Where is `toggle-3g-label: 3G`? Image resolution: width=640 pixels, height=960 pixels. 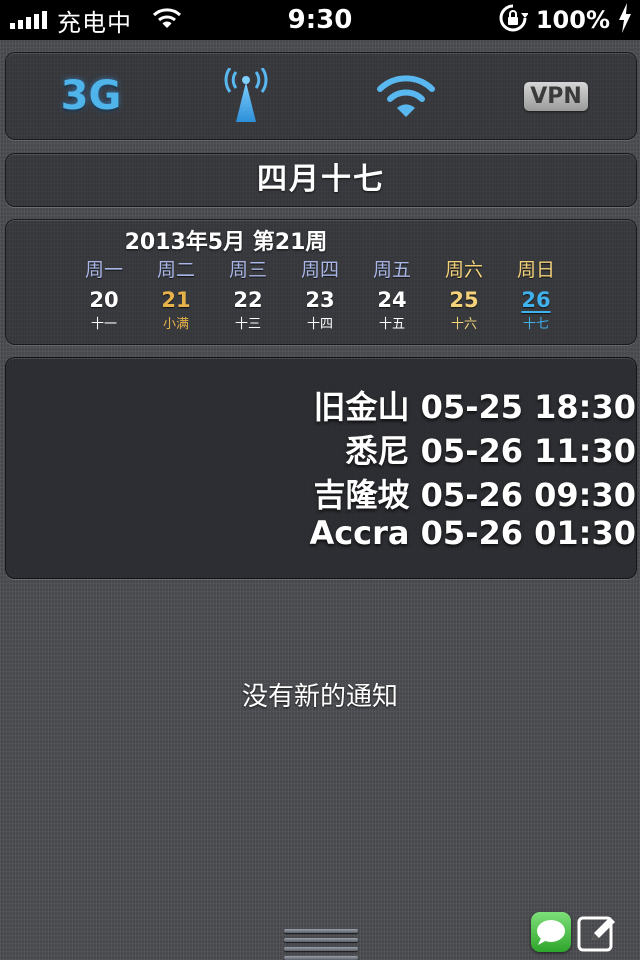 toggle-3g-label: 3G is located at coordinates (91, 96).